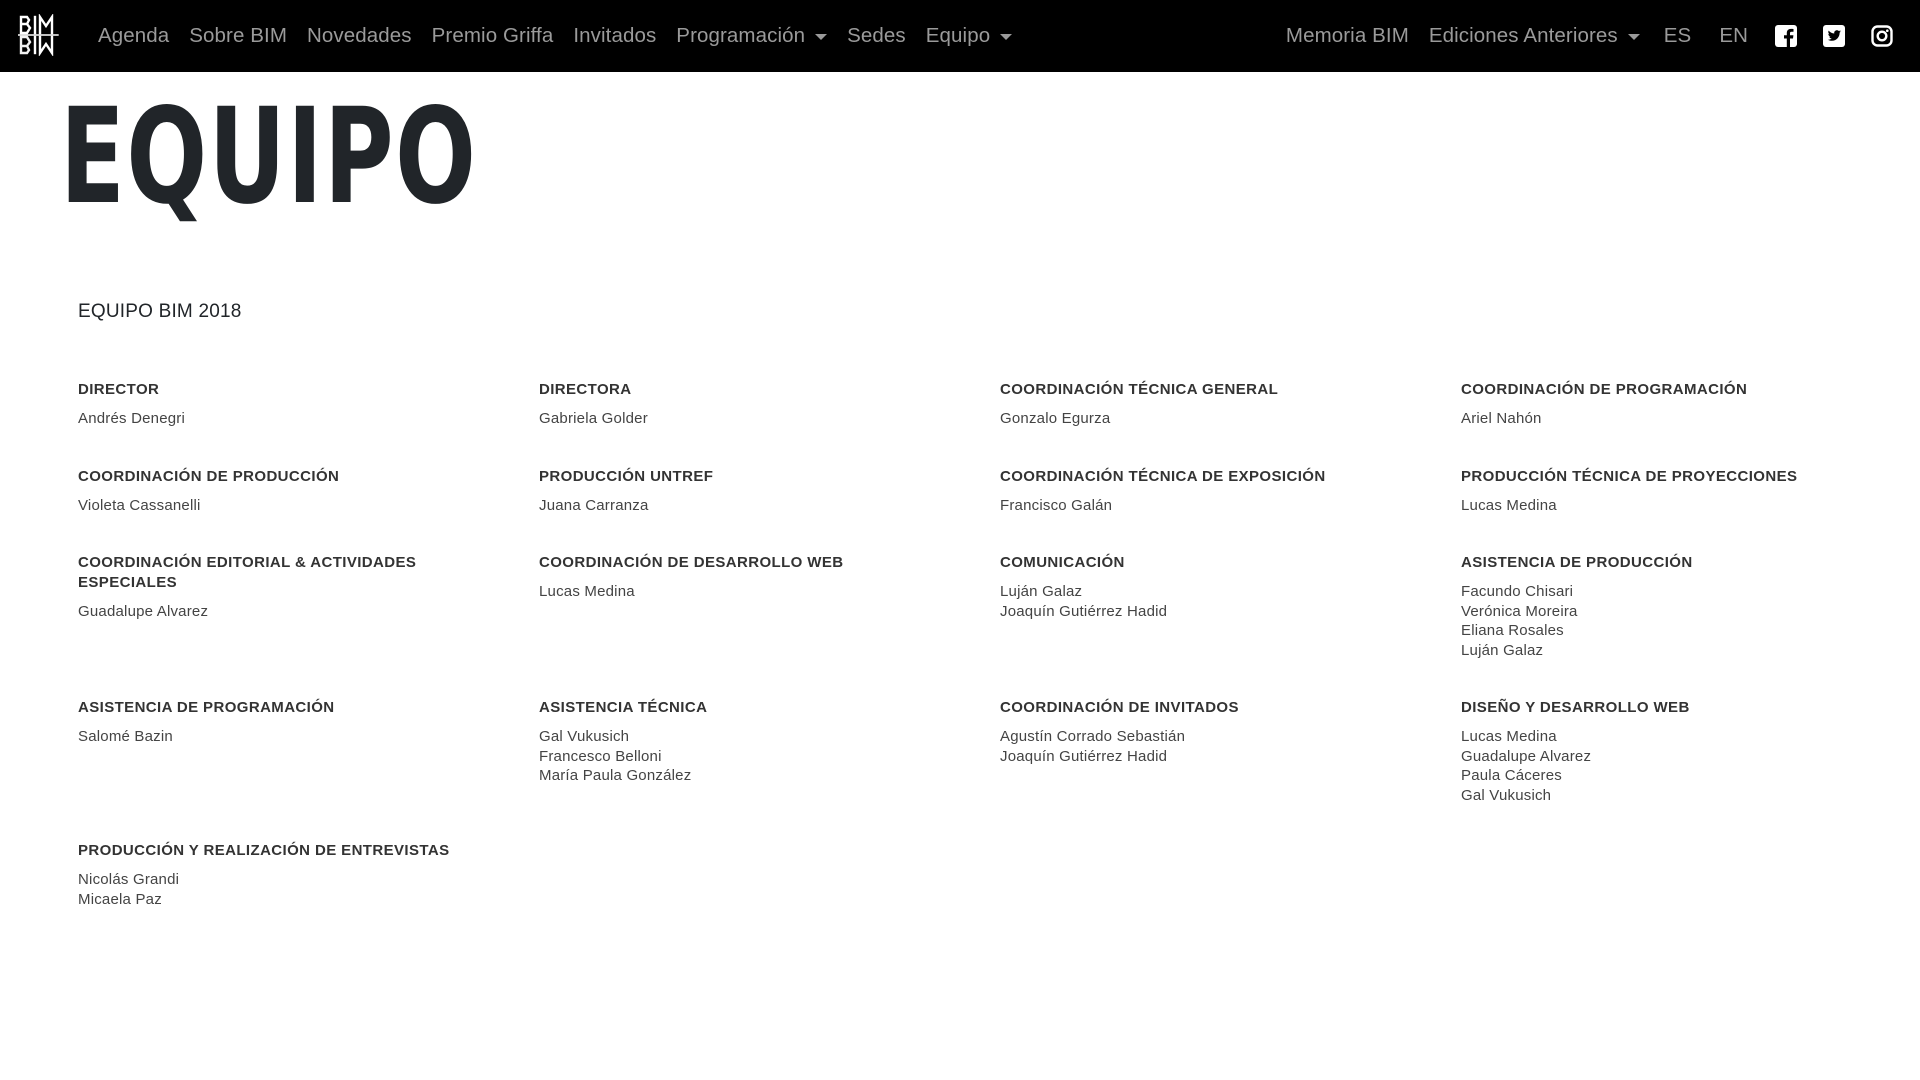 The image size is (1920, 1080). I want to click on nav-programacion-dropdown: Programación, so click(751, 36).